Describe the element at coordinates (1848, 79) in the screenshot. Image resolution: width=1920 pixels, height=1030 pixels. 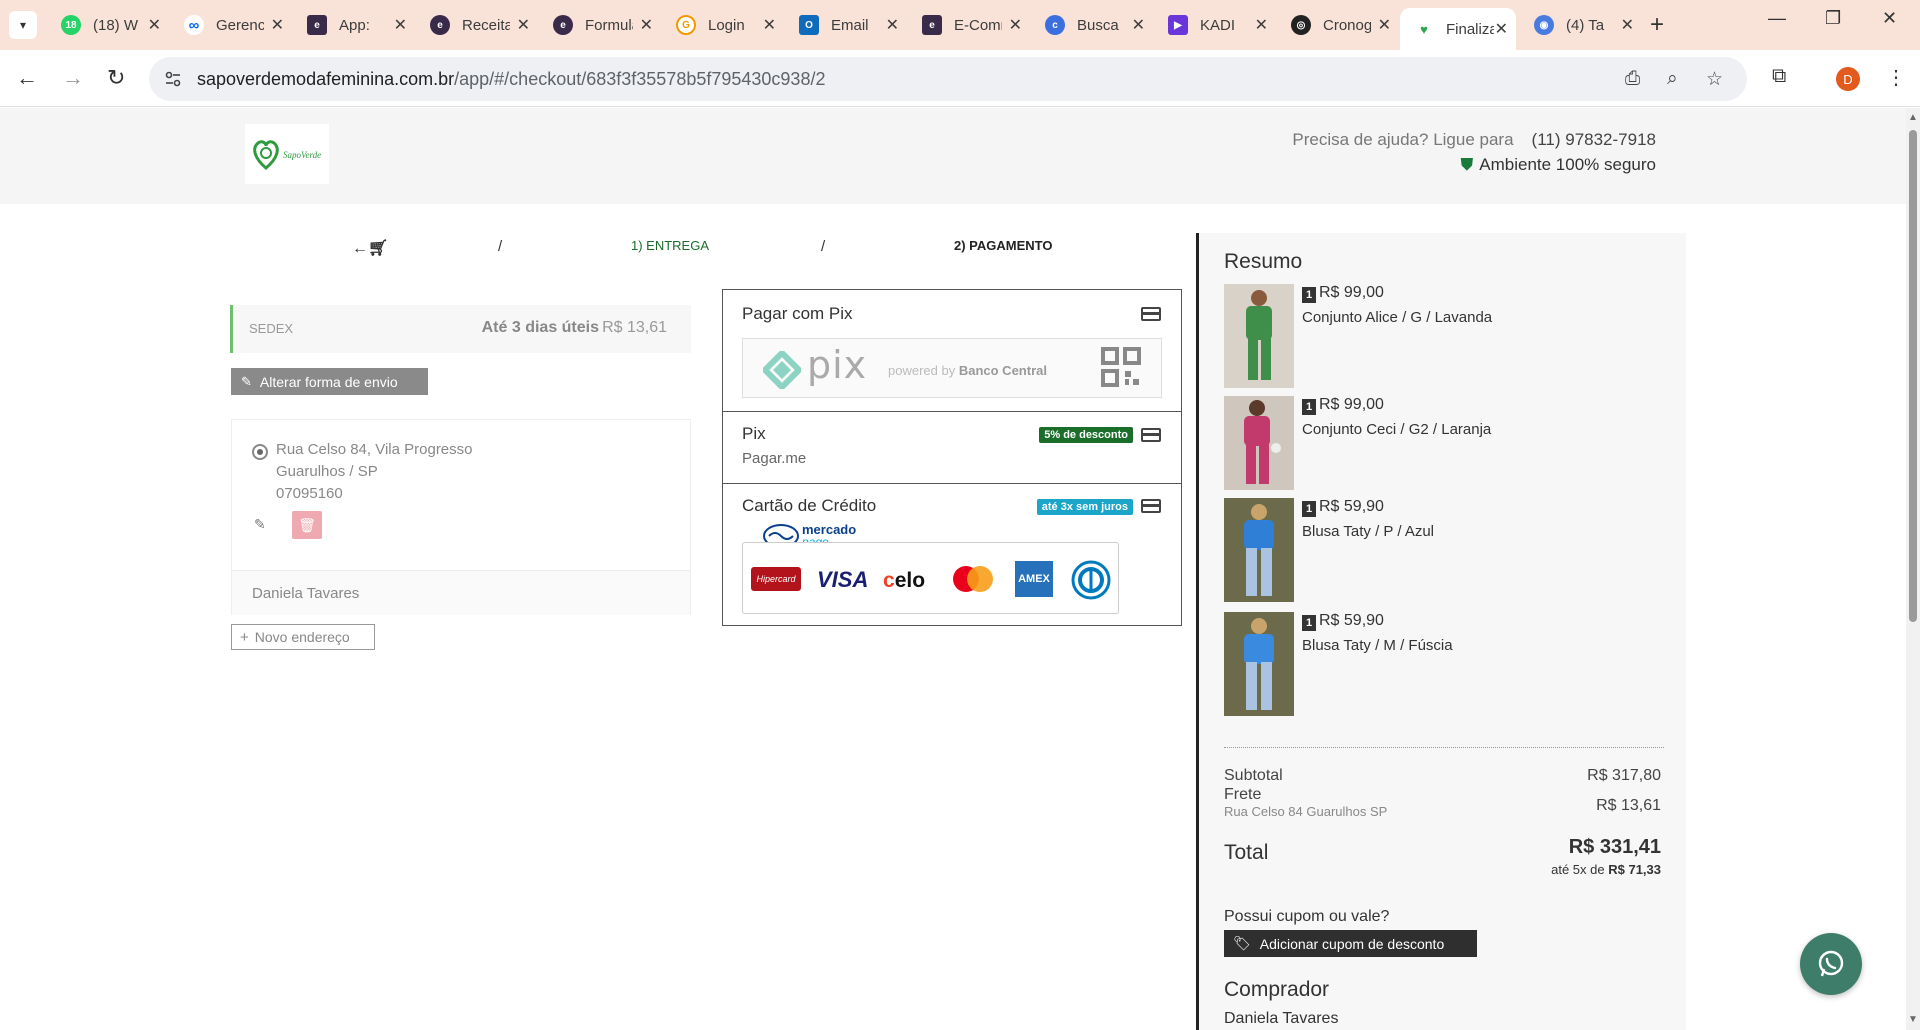
I see `profile-avatar: D` at that location.